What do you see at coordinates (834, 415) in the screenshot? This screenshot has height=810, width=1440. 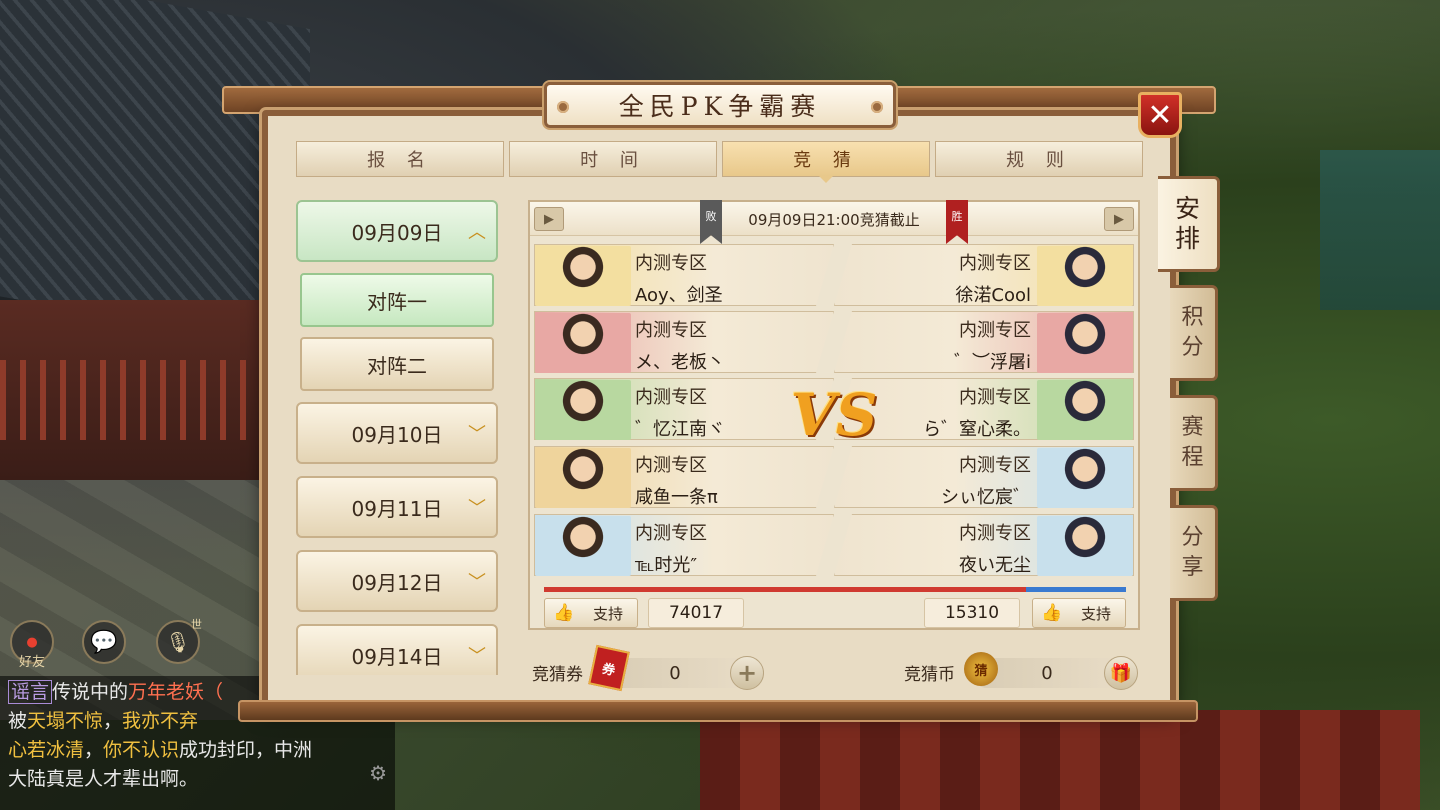 I see `vs-emblem: VS` at bounding box center [834, 415].